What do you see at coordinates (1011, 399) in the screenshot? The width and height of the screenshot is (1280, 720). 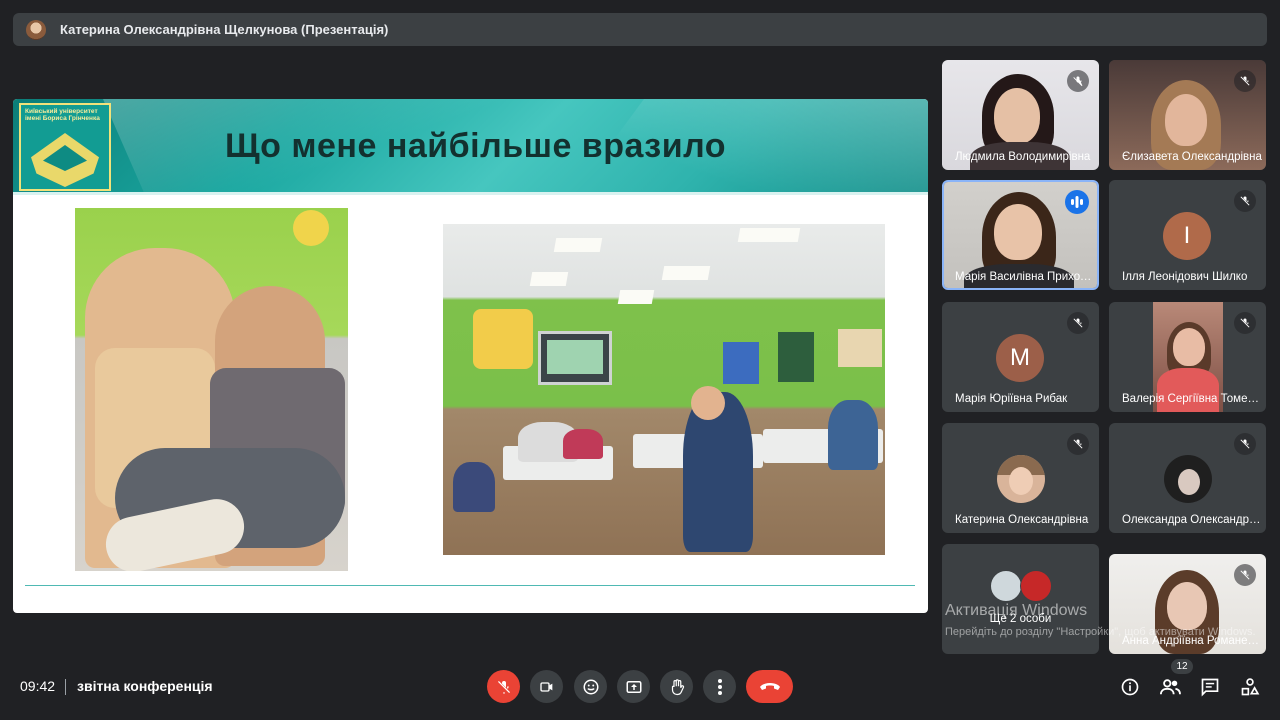 I see `participant-name: Марія Юріївна Рибак` at bounding box center [1011, 399].